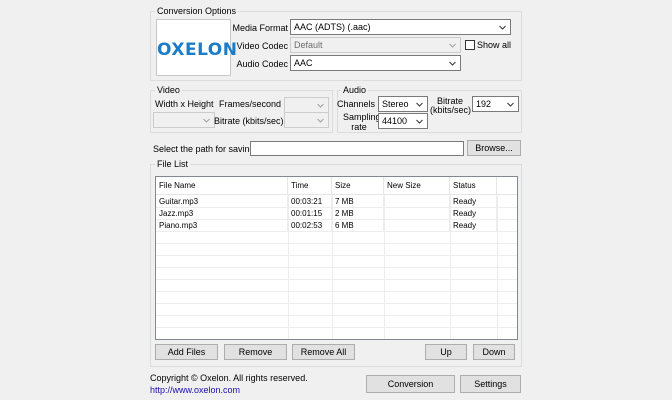 This screenshot has height=400, width=672. I want to click on width-height-select, so click(184, 120).